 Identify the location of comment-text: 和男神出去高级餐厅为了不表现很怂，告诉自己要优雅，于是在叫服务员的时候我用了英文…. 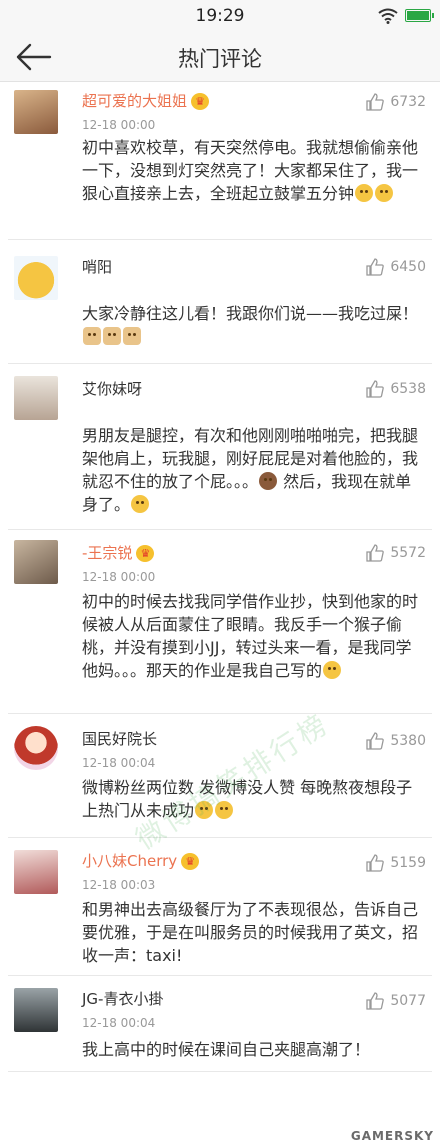
(250, 932).